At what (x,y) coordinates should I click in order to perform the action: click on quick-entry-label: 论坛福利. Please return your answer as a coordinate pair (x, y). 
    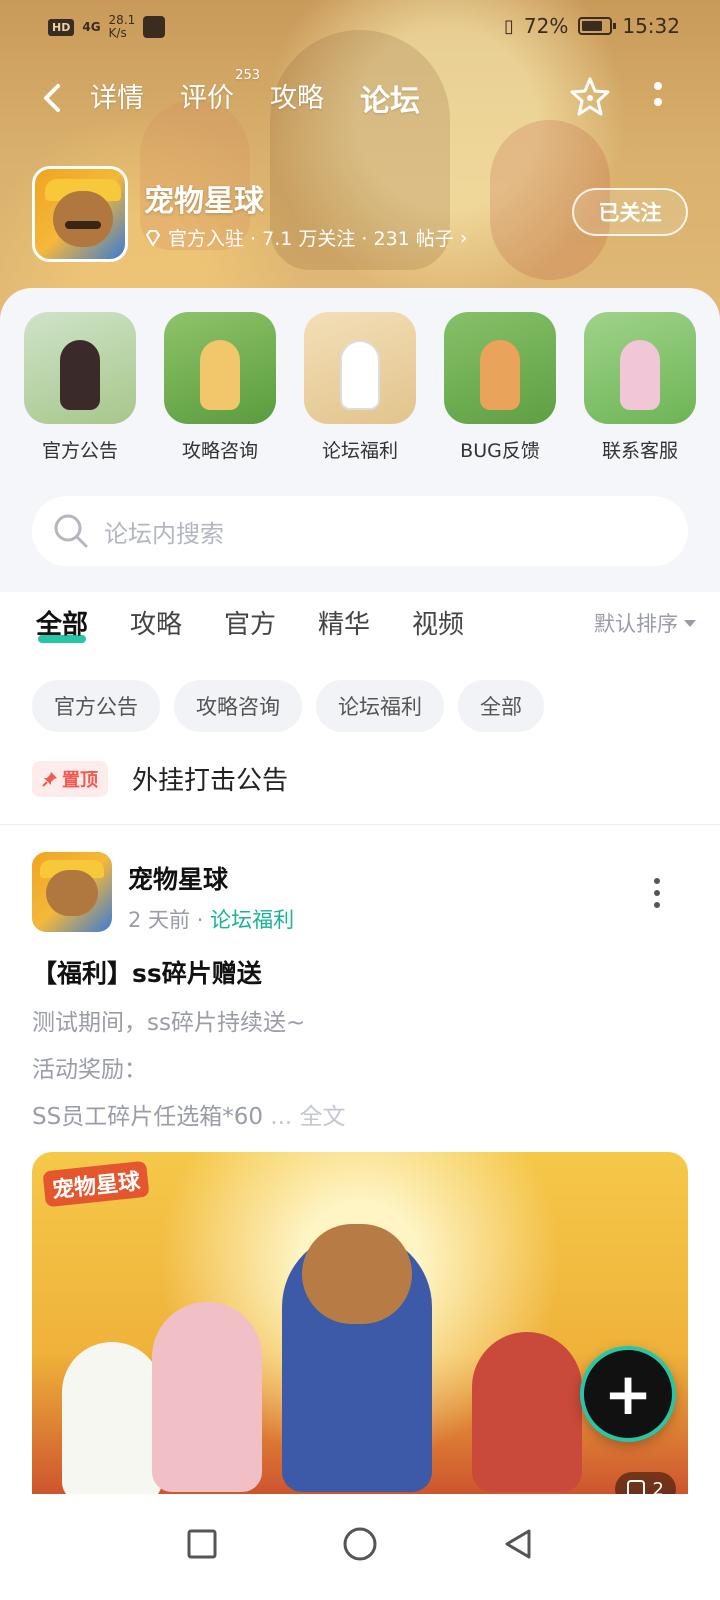
    Looking at the image, I should click on (359, 451).